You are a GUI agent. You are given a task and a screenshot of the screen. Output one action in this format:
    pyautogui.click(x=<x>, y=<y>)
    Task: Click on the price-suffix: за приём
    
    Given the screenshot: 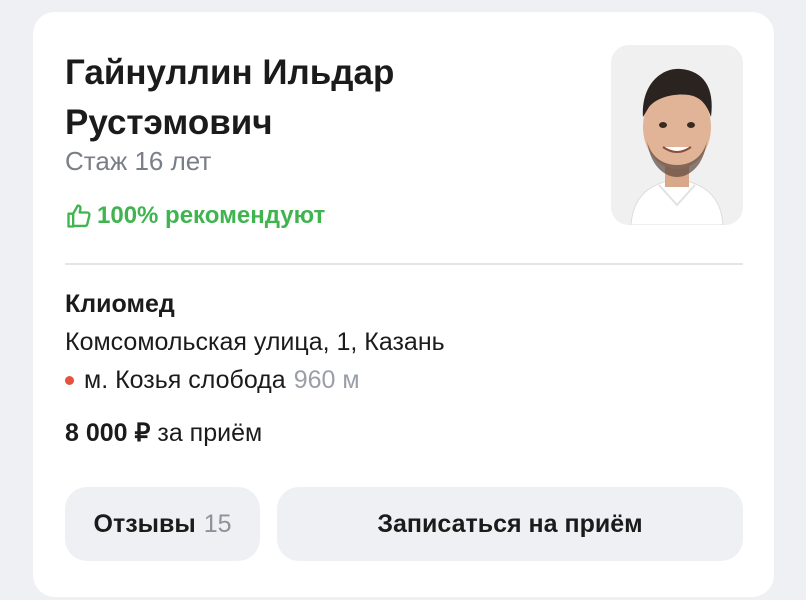 What is the action you would take?
    pyautogui.click(x=206, y=433)
    